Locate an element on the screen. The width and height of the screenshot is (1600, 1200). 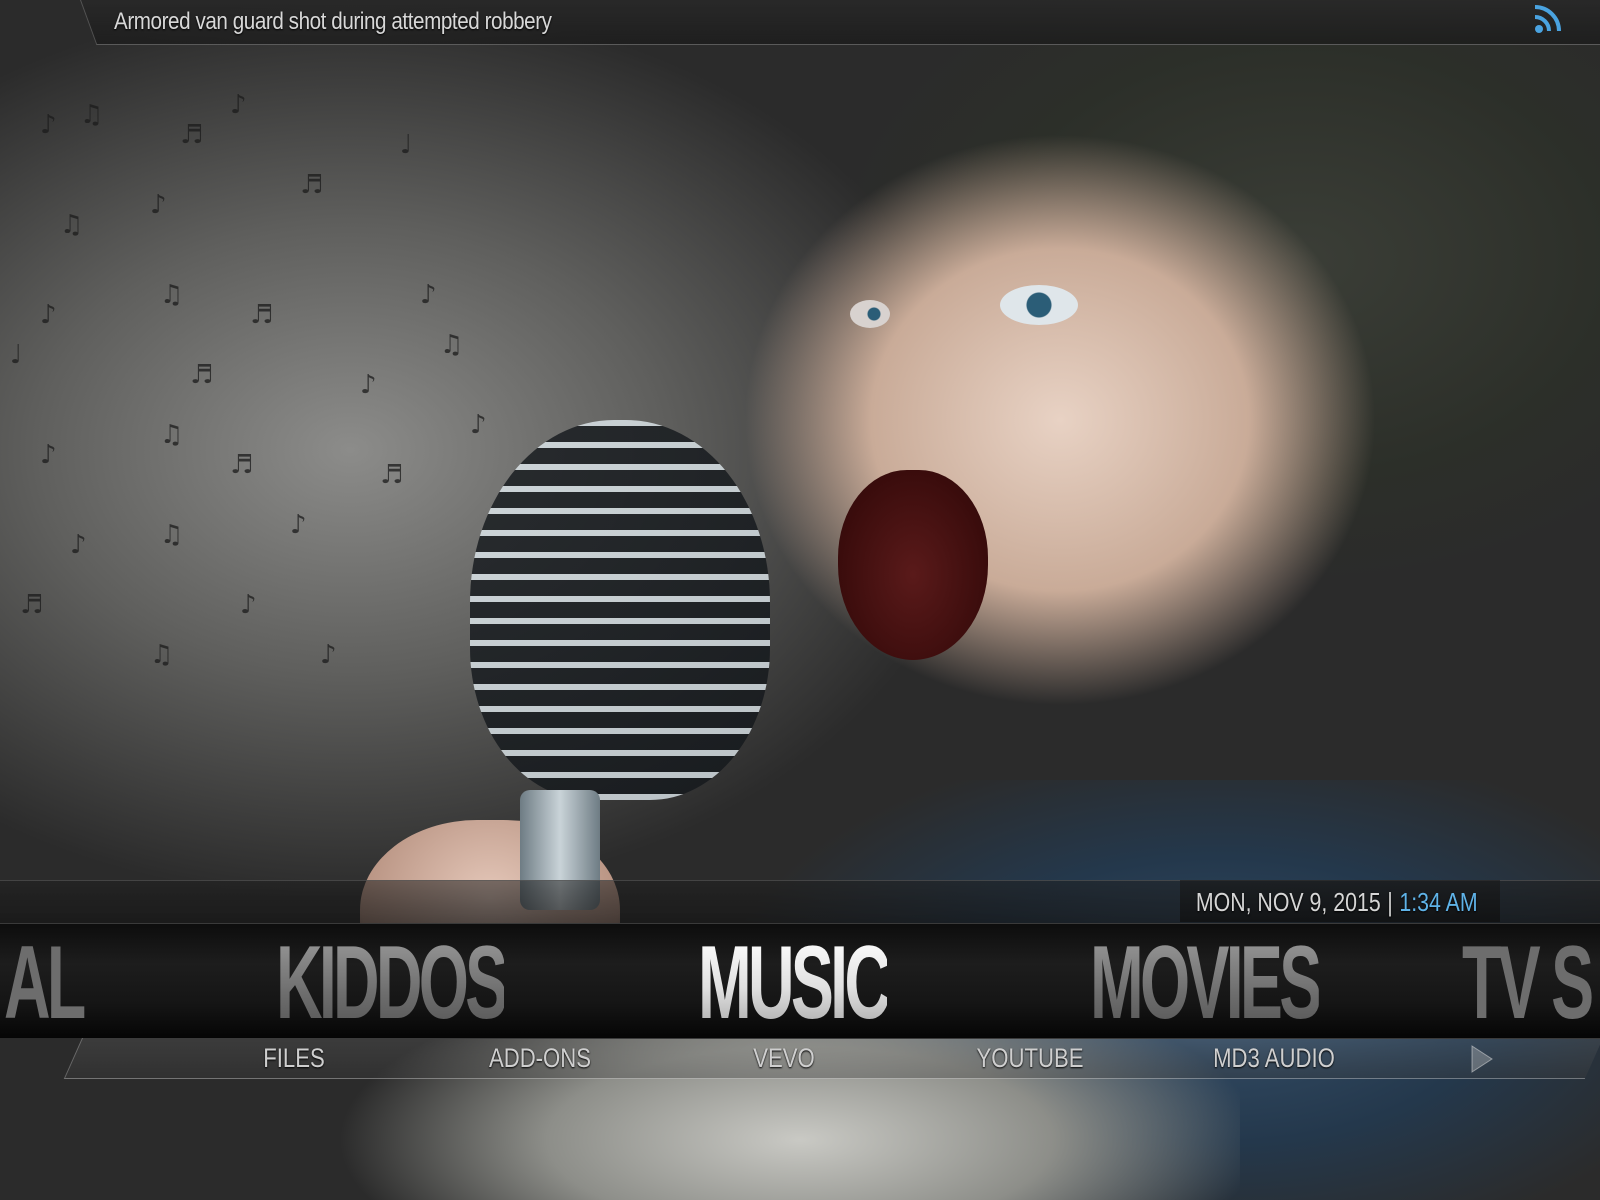
main-menu-item-partial-left: AL is located at coordinates (45, 983).